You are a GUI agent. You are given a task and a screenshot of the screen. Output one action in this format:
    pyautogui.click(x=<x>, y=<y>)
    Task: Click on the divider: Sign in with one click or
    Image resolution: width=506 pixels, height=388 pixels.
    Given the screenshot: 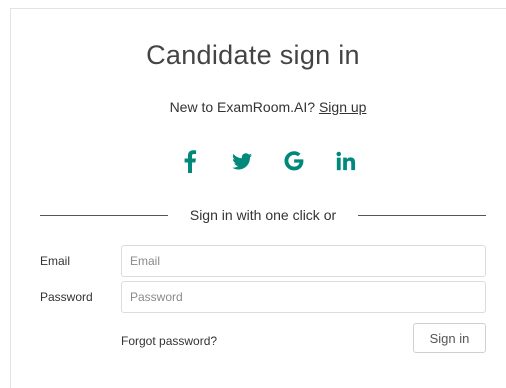 What is the action you would take?
    pyautogui.click(x=263, y=215)
    